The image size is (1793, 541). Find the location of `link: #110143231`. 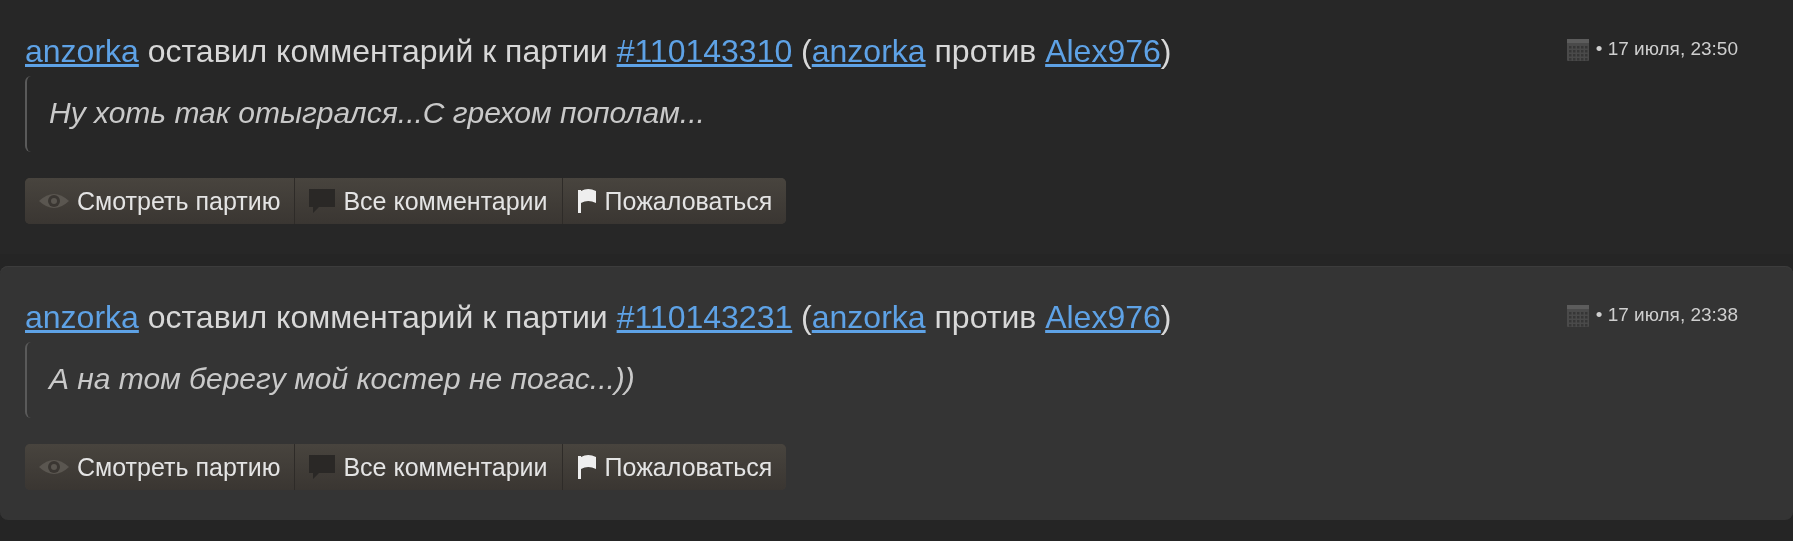

link: #110143231 is located at coordinates (704, 317).